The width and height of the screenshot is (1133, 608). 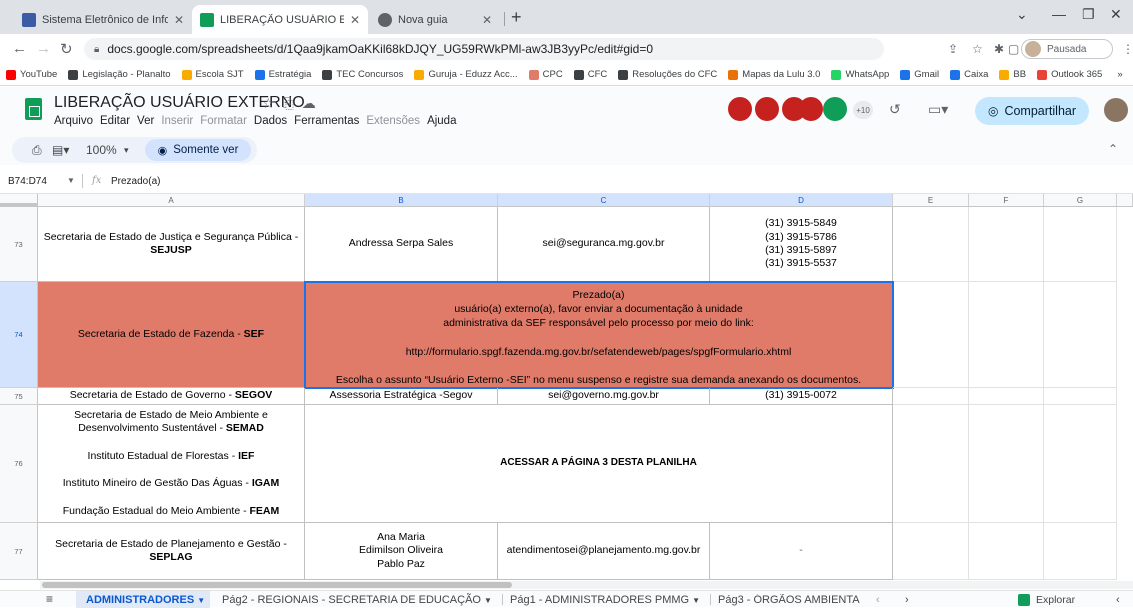 What do you see at coordinates (177, 121) in the screenshot?
I see `menu-item: Inserir` at bounding box center [177, 121].